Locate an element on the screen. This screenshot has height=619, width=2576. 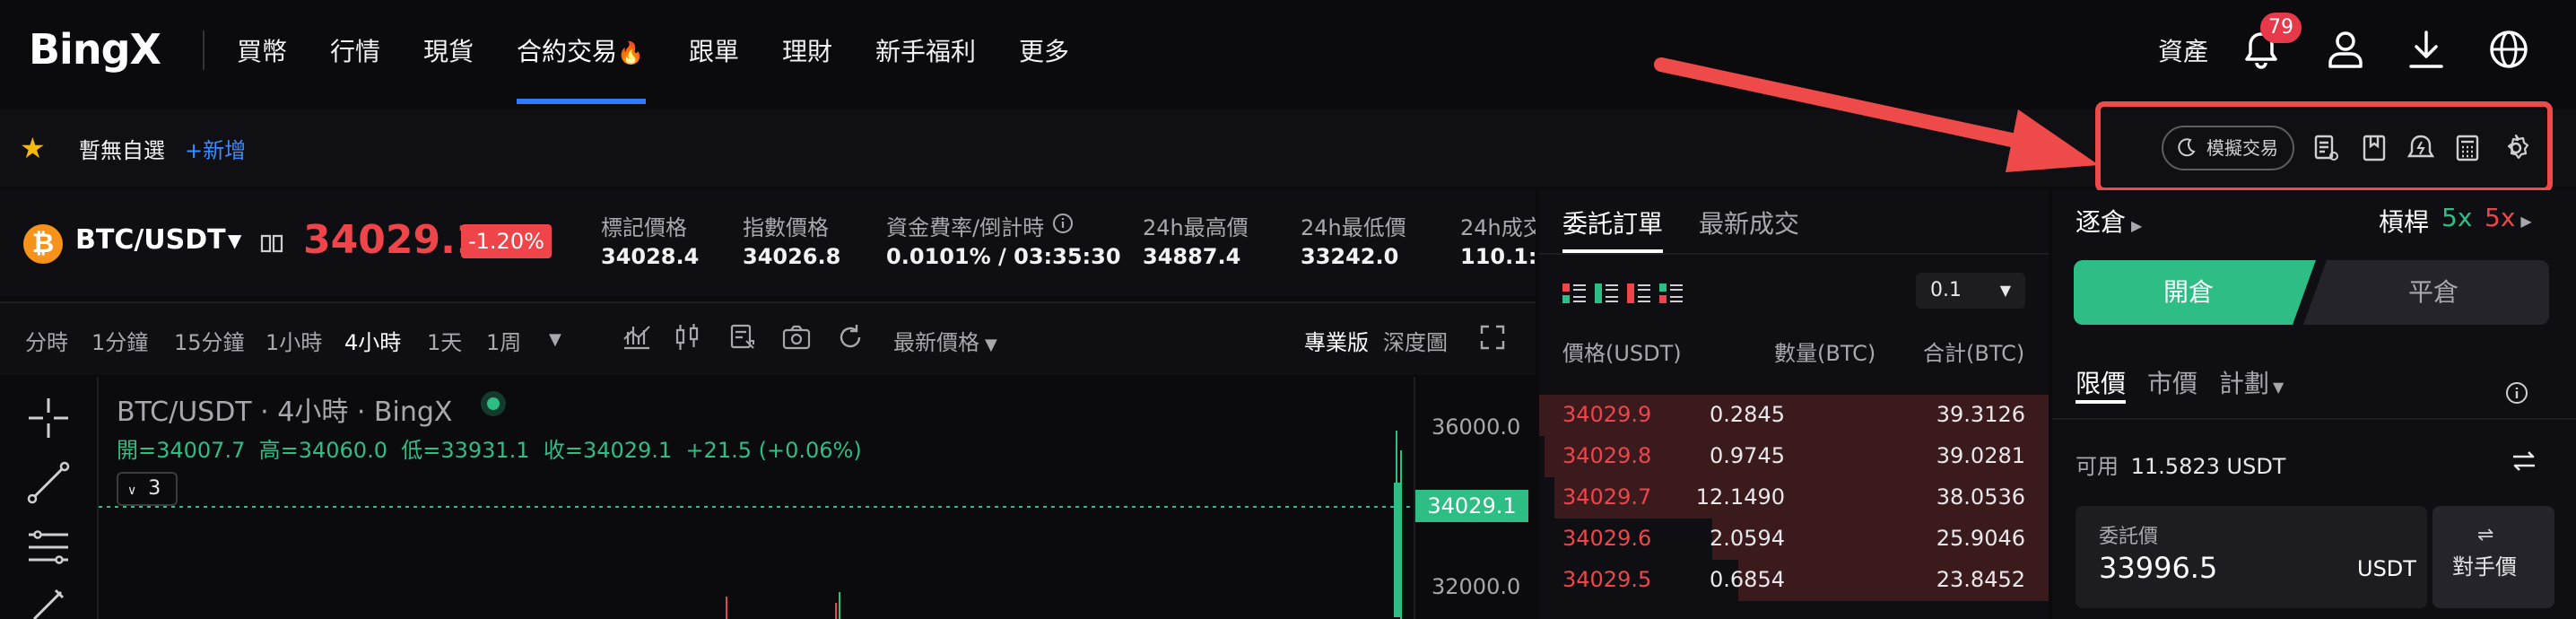
last-price: 34029.1 is located at coordinates (393, 240).